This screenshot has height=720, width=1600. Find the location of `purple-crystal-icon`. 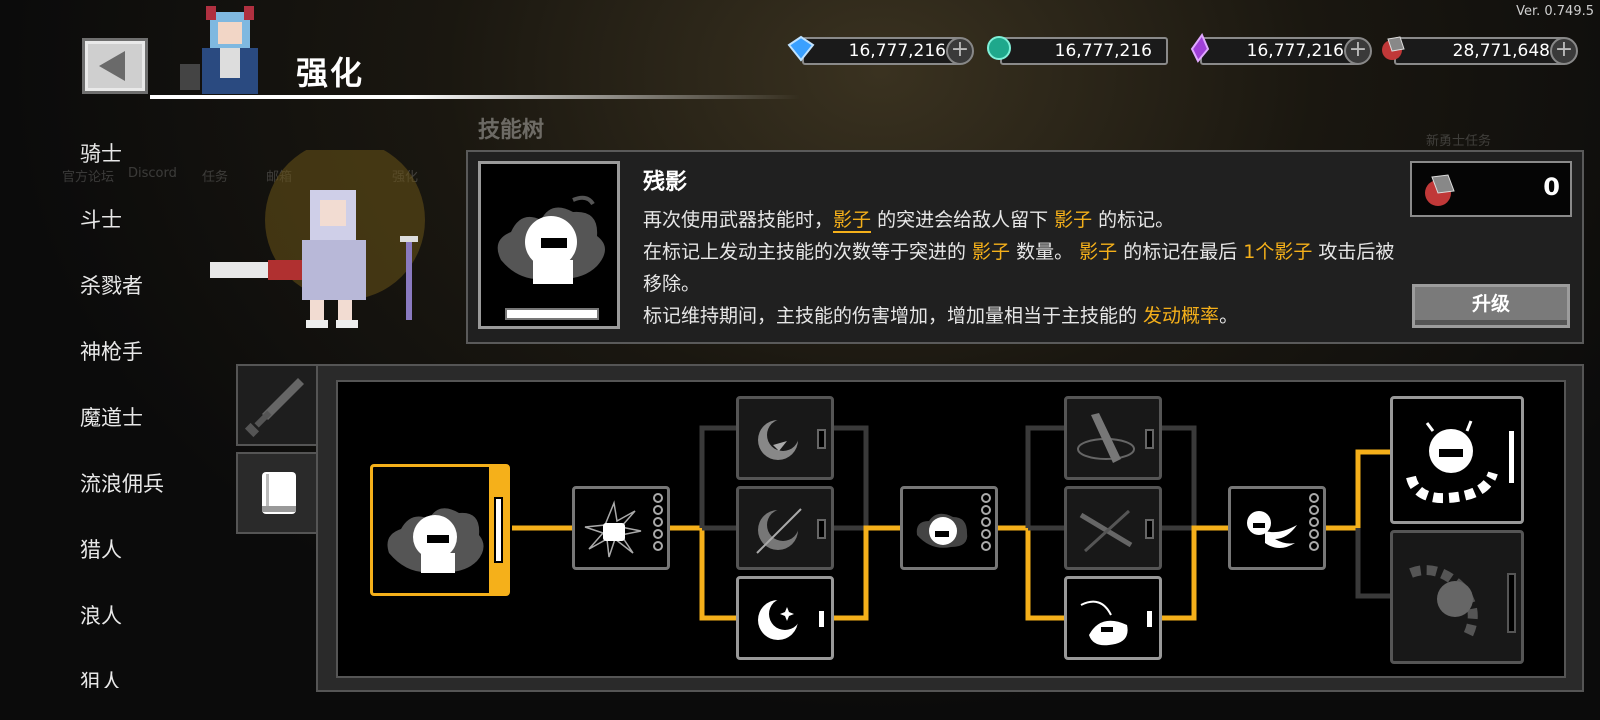

purple-crystal-icon is located at coordinates (1200, 48).